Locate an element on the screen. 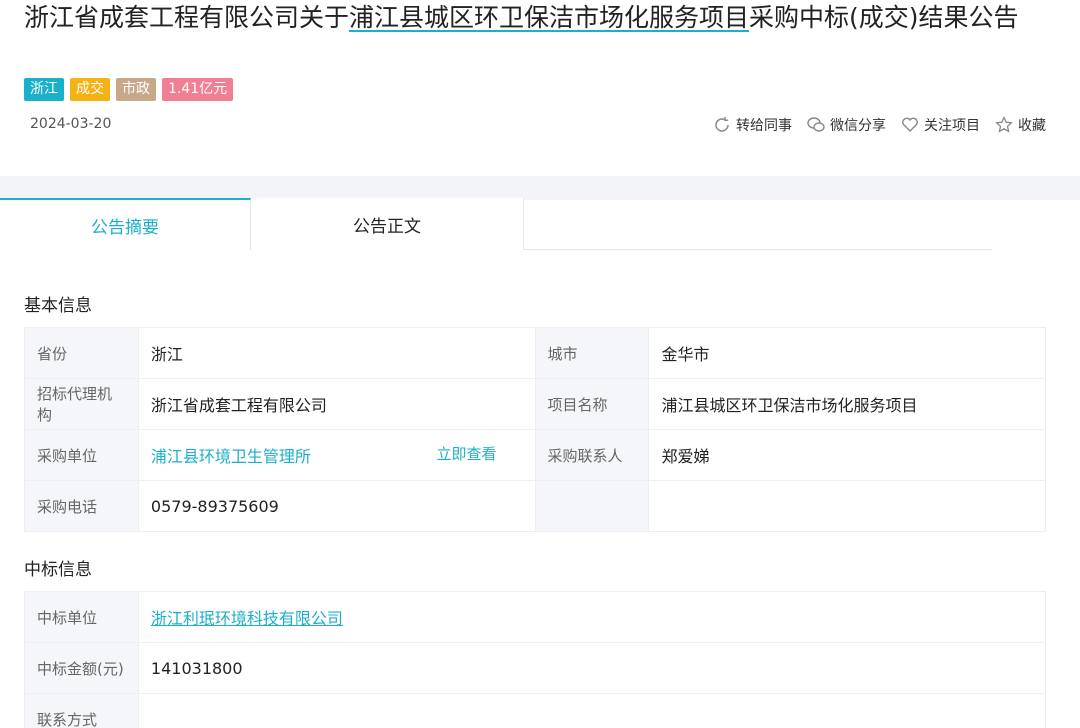 The image size is (1080, 728). city-label: 城市 is located at coordinates (592, 353).